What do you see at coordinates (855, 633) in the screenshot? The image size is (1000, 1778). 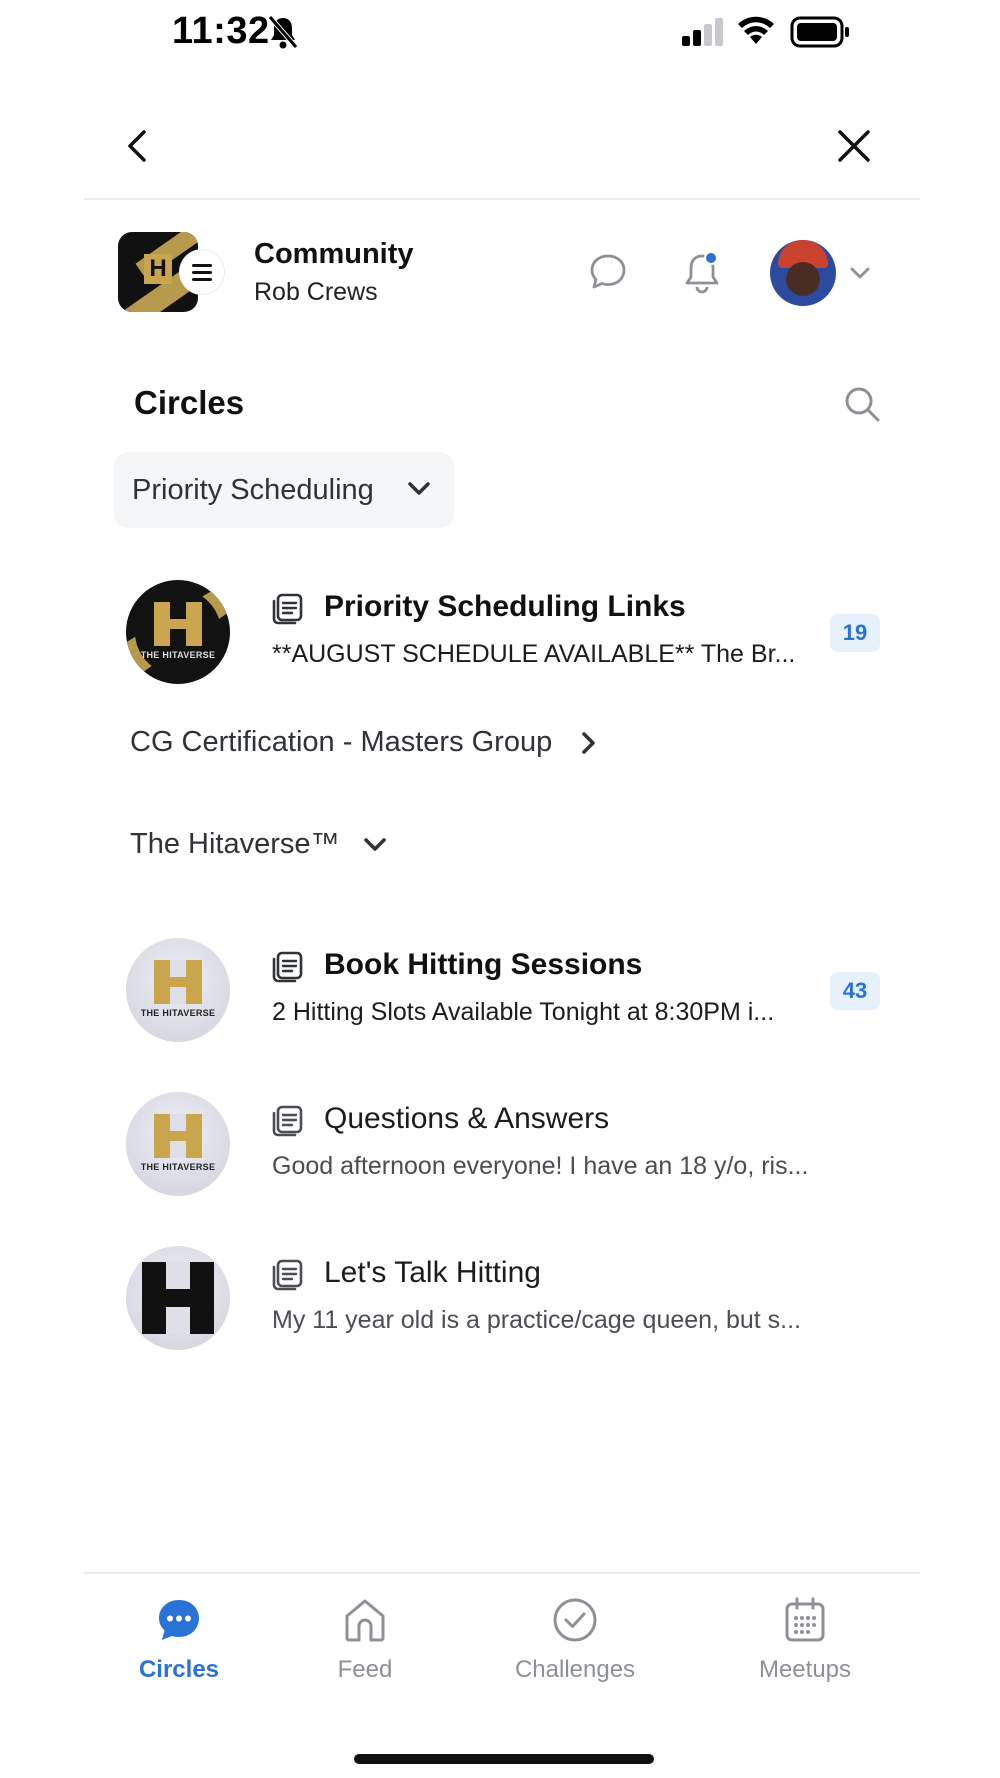 I see `unread-count-badge: 19` at bounding box center [855, 633].